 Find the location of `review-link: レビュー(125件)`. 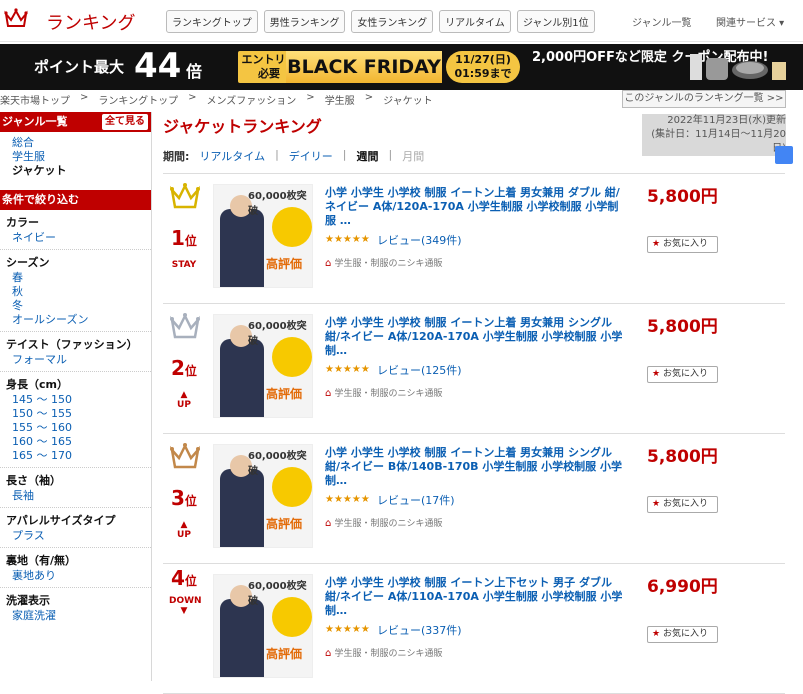

review-link: レビュー(125件) is located at coordinates (419, 370).